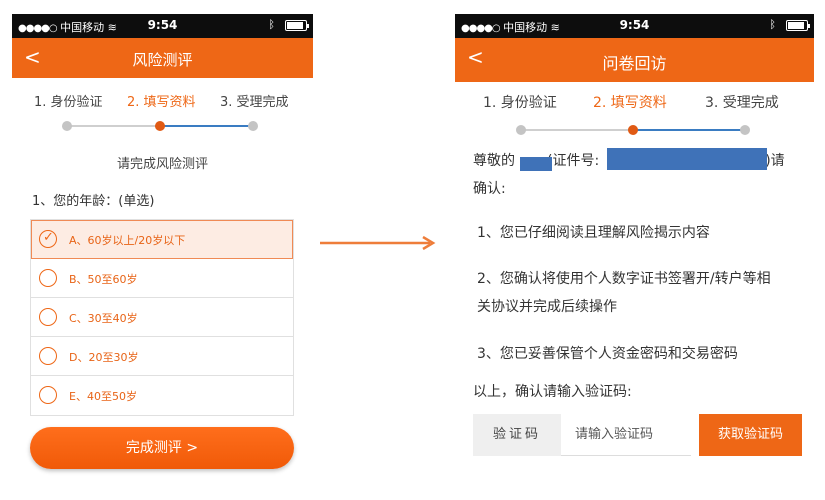 Image resolution: width=825 pixels, height=500 pixels. What do you see at coordinates (552, 392) in the screenshot?
I see `instruction-text: 以上，确认请输入验证码:` at bounding box center [552, 392].